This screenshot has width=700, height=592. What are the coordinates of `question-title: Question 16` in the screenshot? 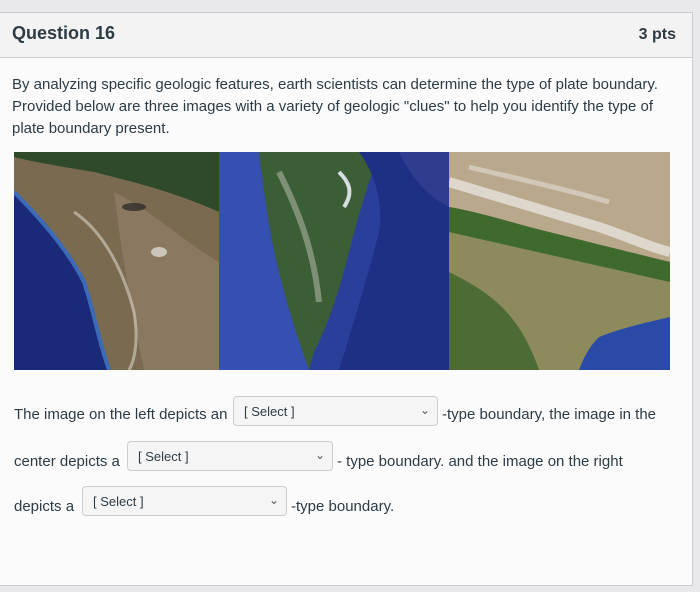 It's located at (64, 33).